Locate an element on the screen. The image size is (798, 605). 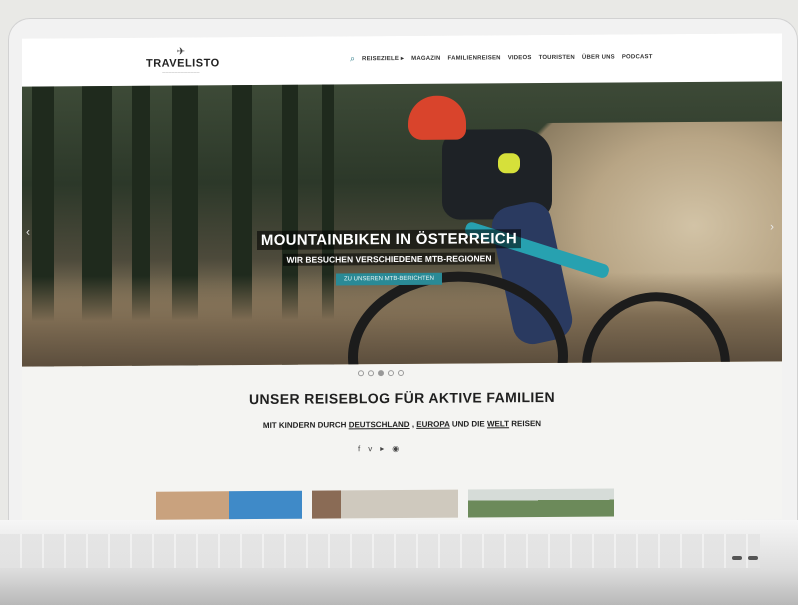
site-logo: ✈ TRAVELISTO ──────────── is located at coordinates (183, 60).